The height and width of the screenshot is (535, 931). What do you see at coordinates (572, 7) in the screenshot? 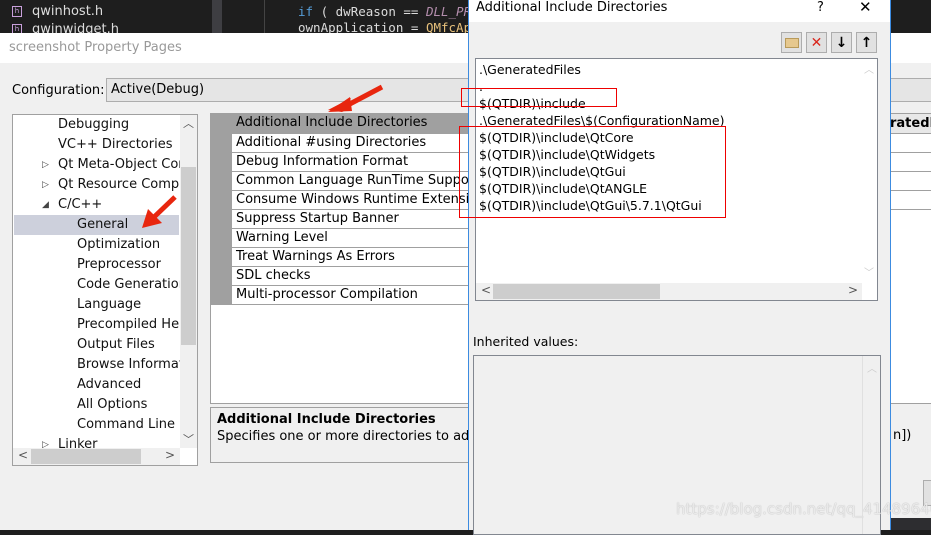
I see `dialog-title: Additional Include Directories` at bounding box center [572, 7].